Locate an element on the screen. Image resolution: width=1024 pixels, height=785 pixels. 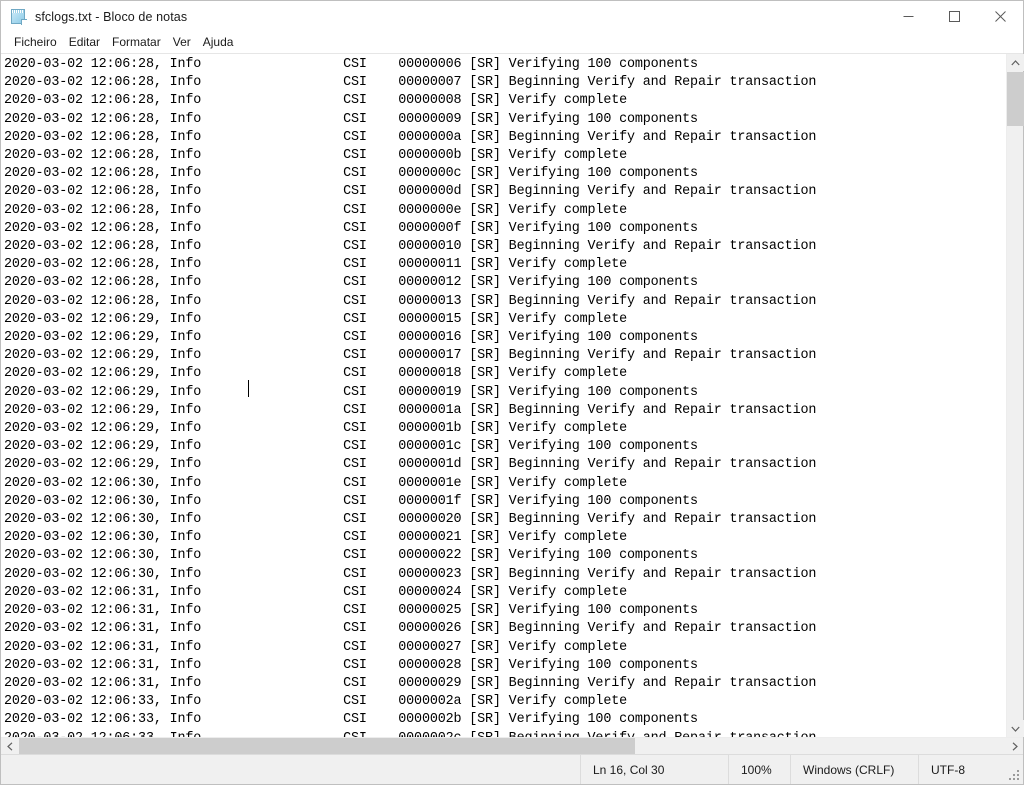
caption-buttons is located at coordinates (954, 16).